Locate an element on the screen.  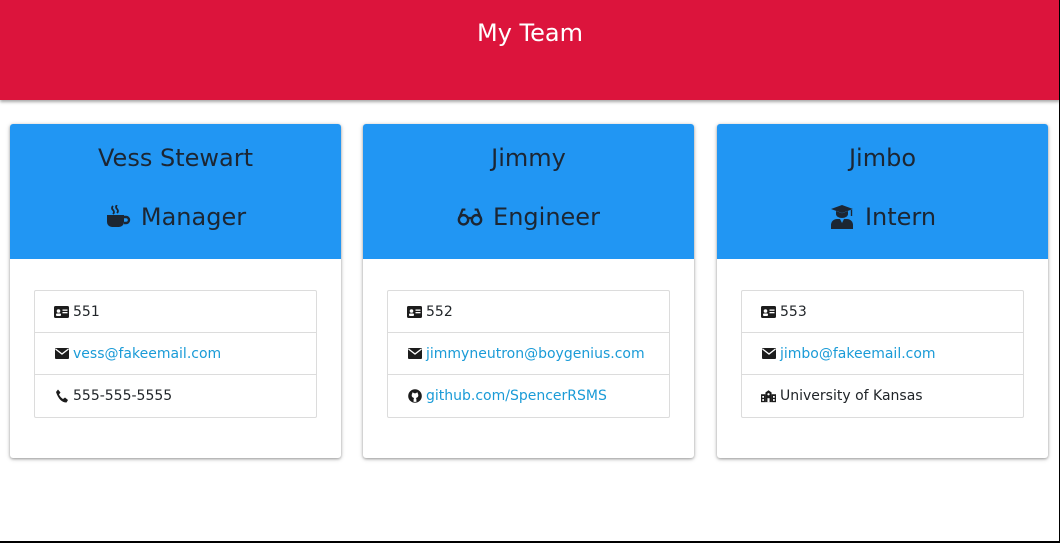
list-item-email: jimbo@fakeemail.com is located at coordinates (882, 354).